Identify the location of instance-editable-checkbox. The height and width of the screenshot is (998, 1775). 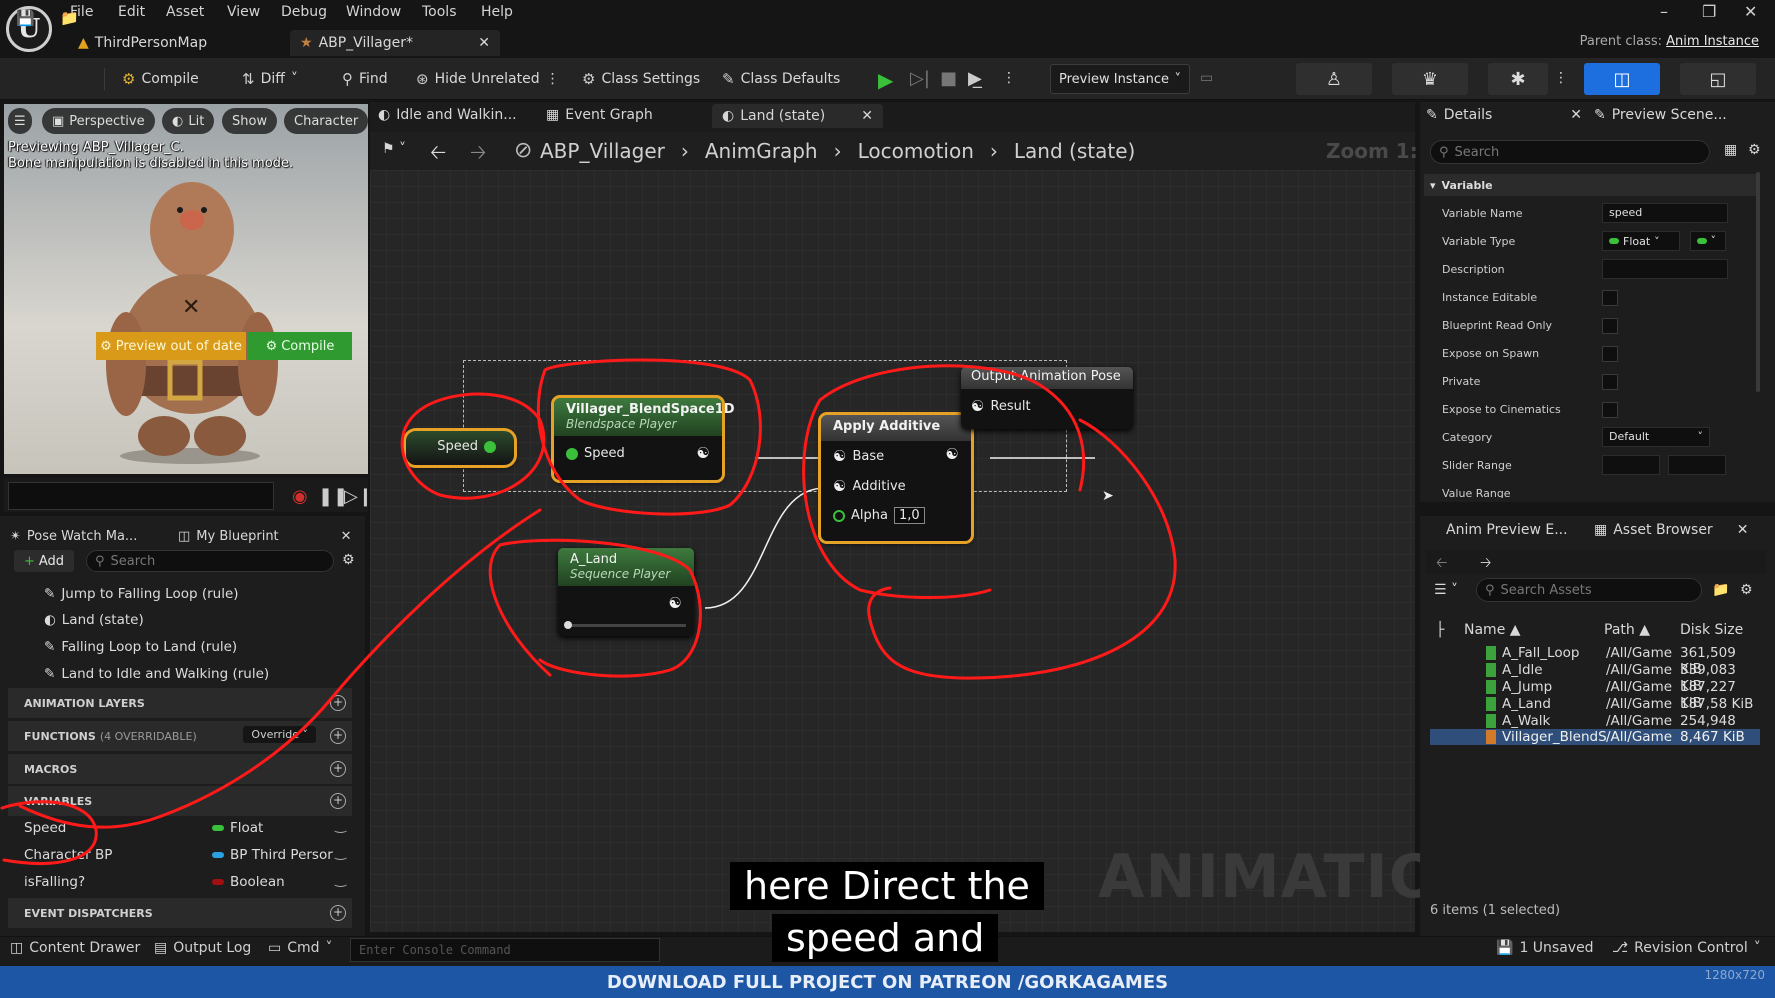
(1610, 298).